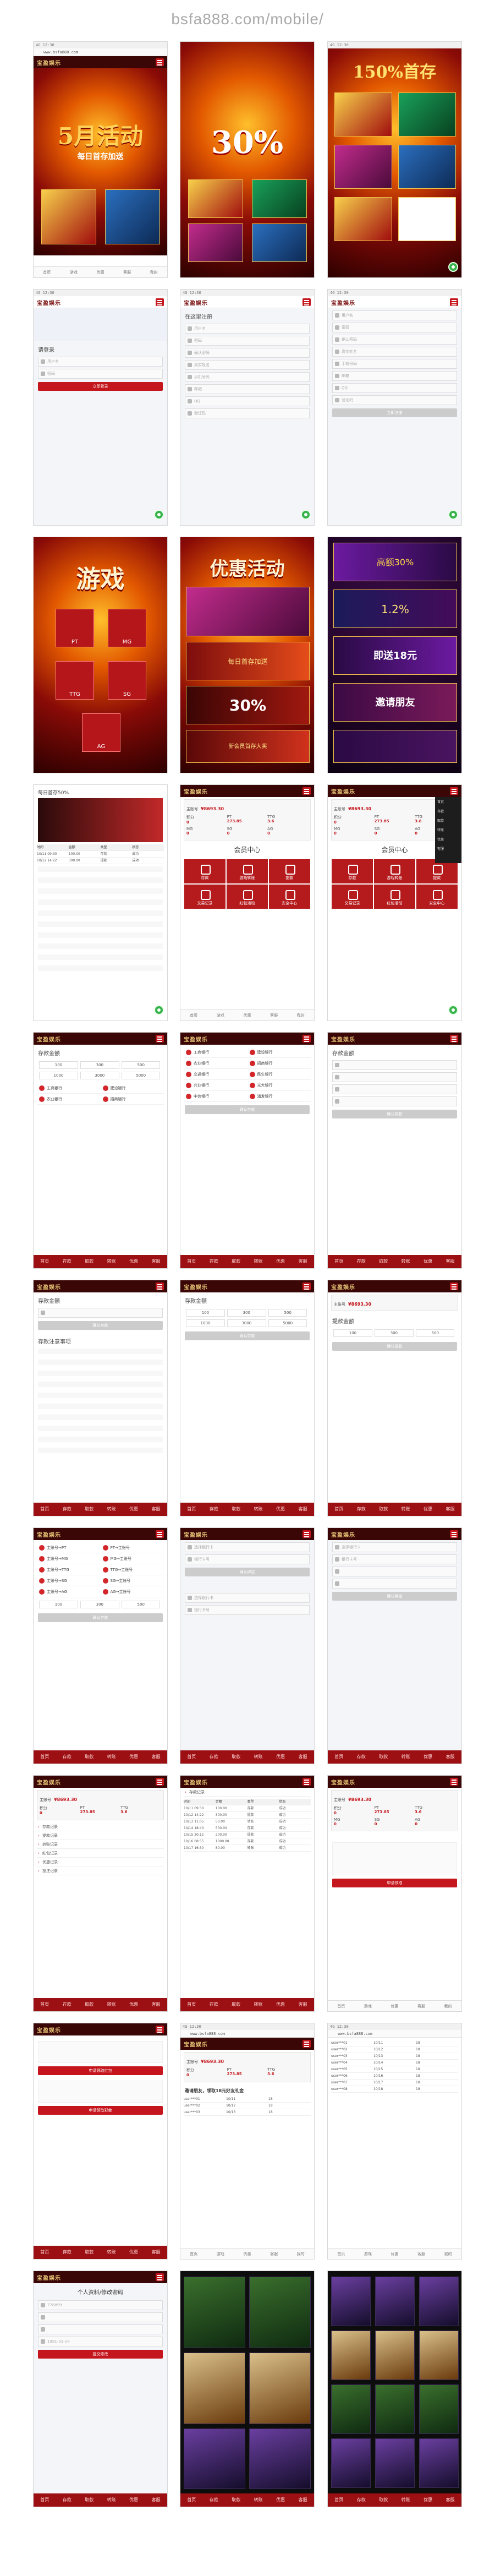 The width and height of the screenshot is (495, 2576). I want to click on confirm-button: 确认存款, so click(248, 1336).